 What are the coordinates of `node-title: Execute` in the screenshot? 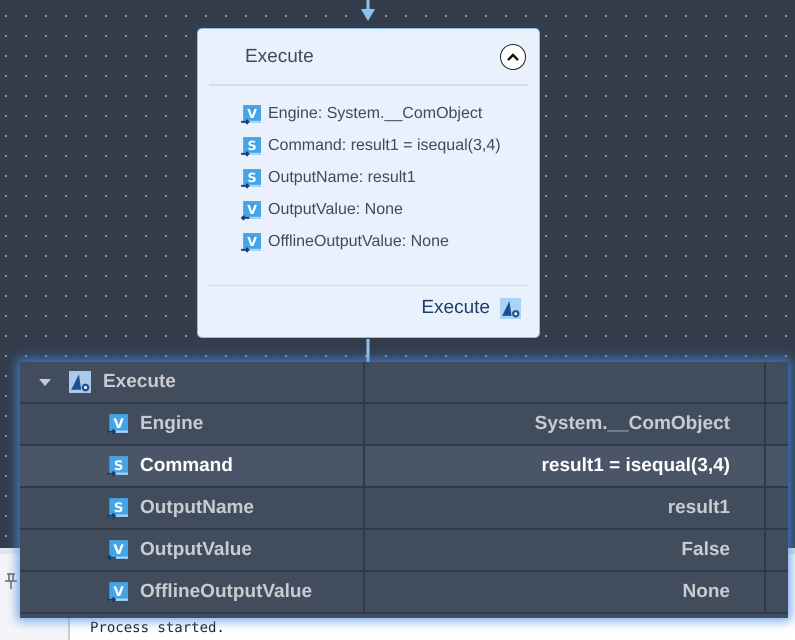 It's located at (279, 57).